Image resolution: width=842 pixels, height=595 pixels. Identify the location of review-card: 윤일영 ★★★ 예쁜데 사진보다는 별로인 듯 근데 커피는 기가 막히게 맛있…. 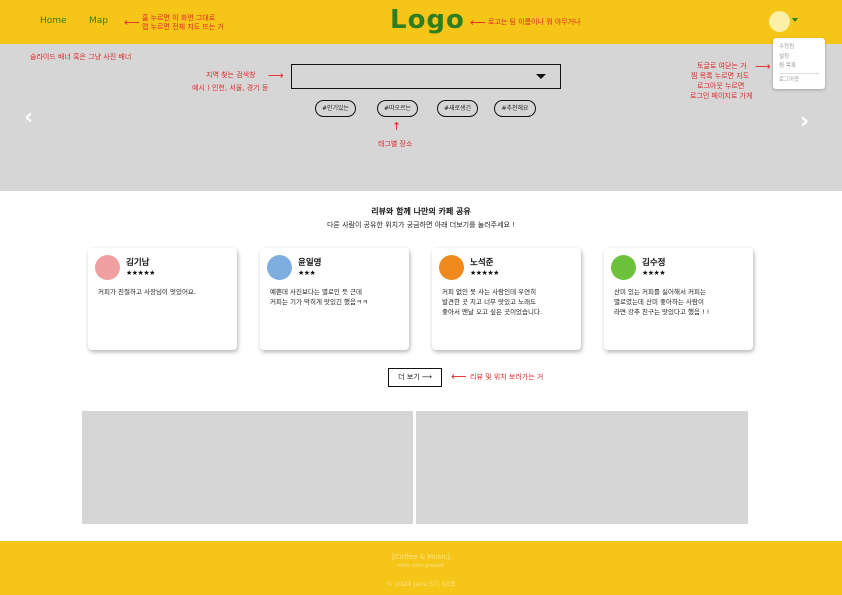
(334, 299).